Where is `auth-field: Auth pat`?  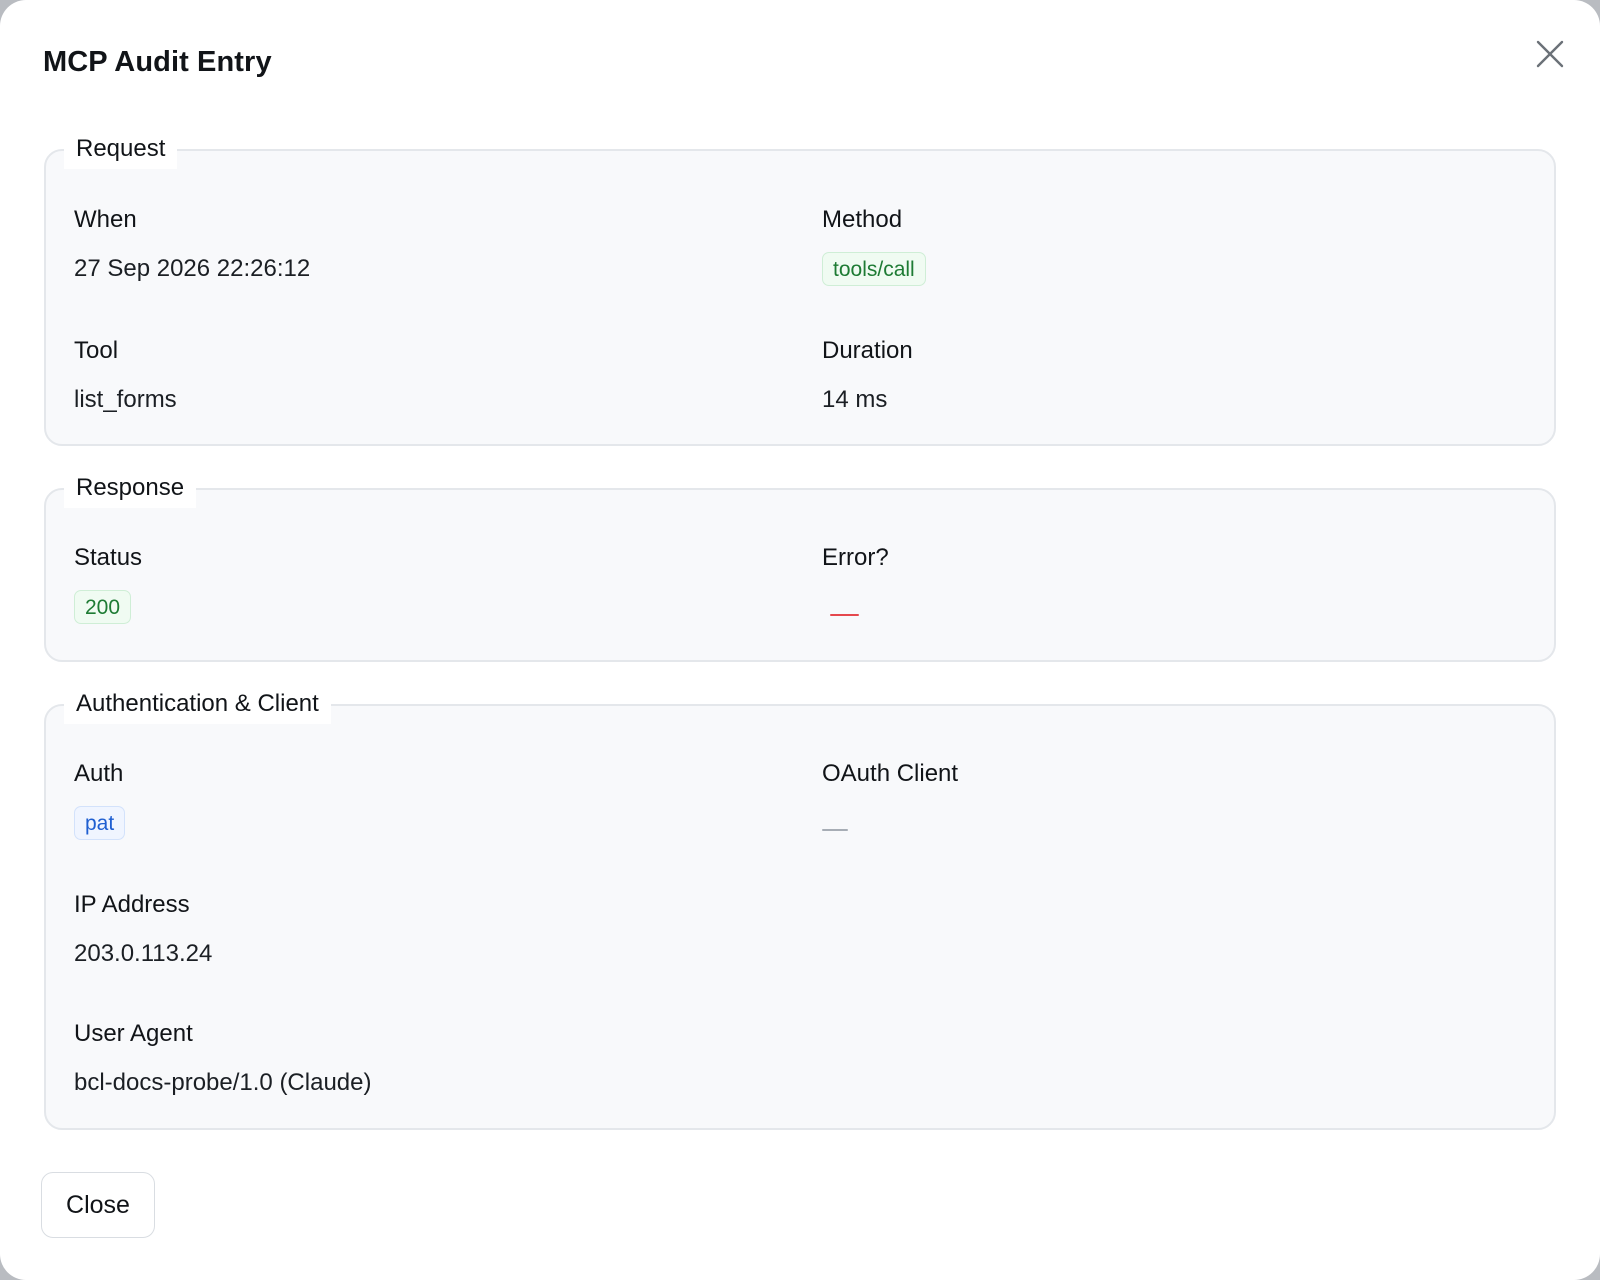
auth-field: Auth pat is located at coordinates (100, 799).